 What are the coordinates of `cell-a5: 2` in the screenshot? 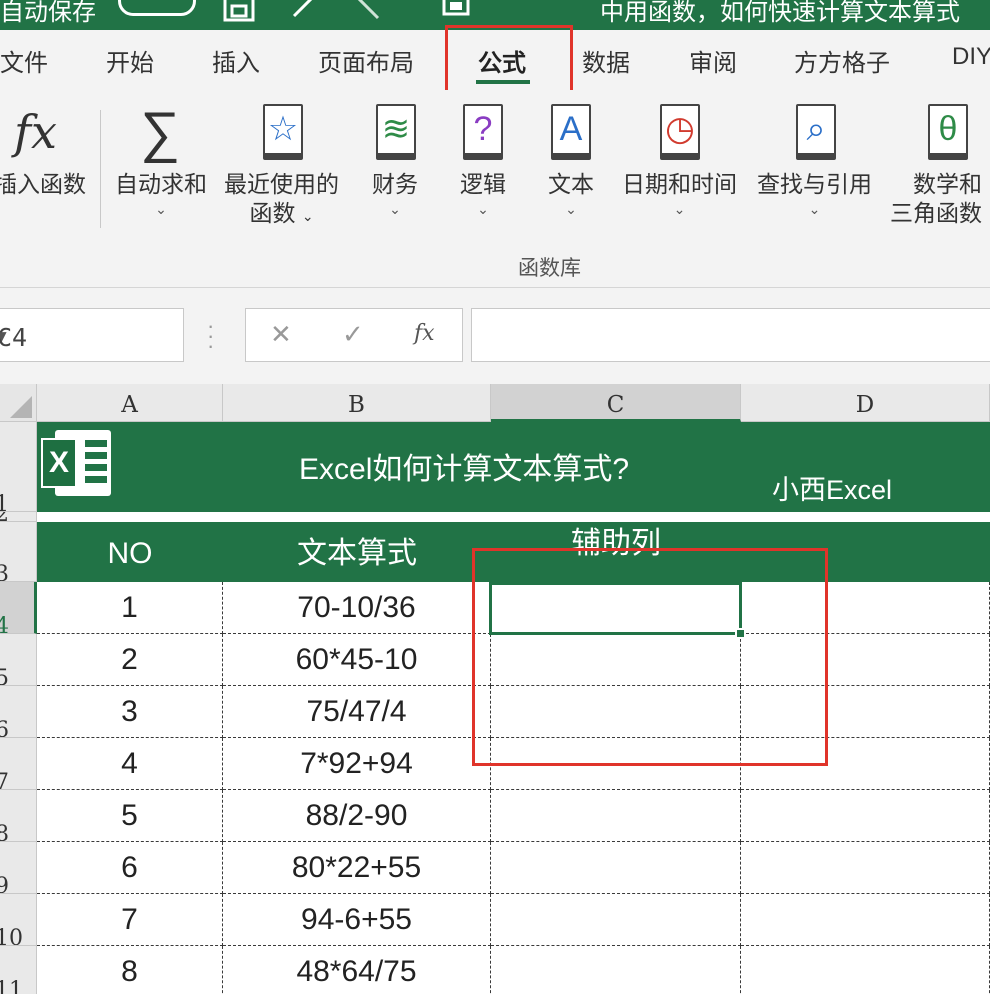 It's located at (130, 660).